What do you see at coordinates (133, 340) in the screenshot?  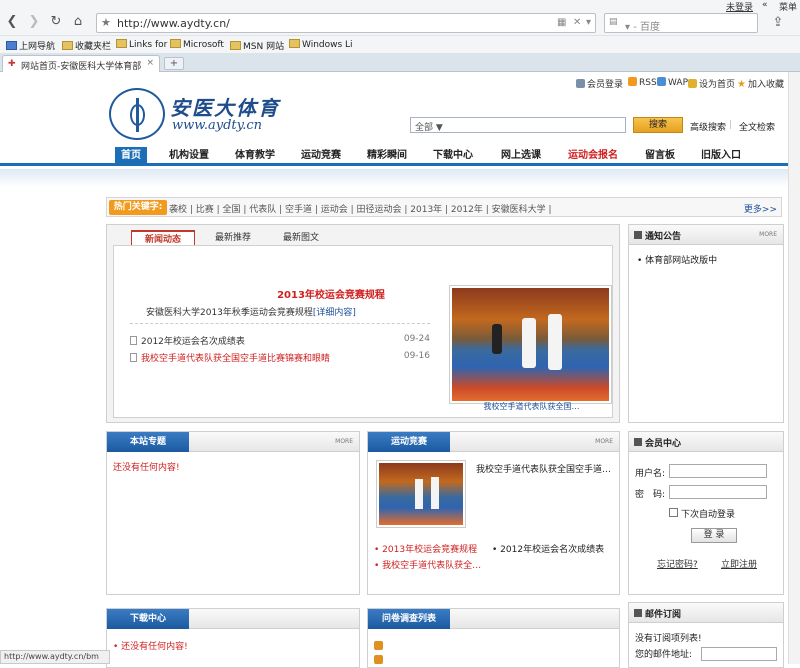 I see `document-icon` at bounding box center [133, 340].